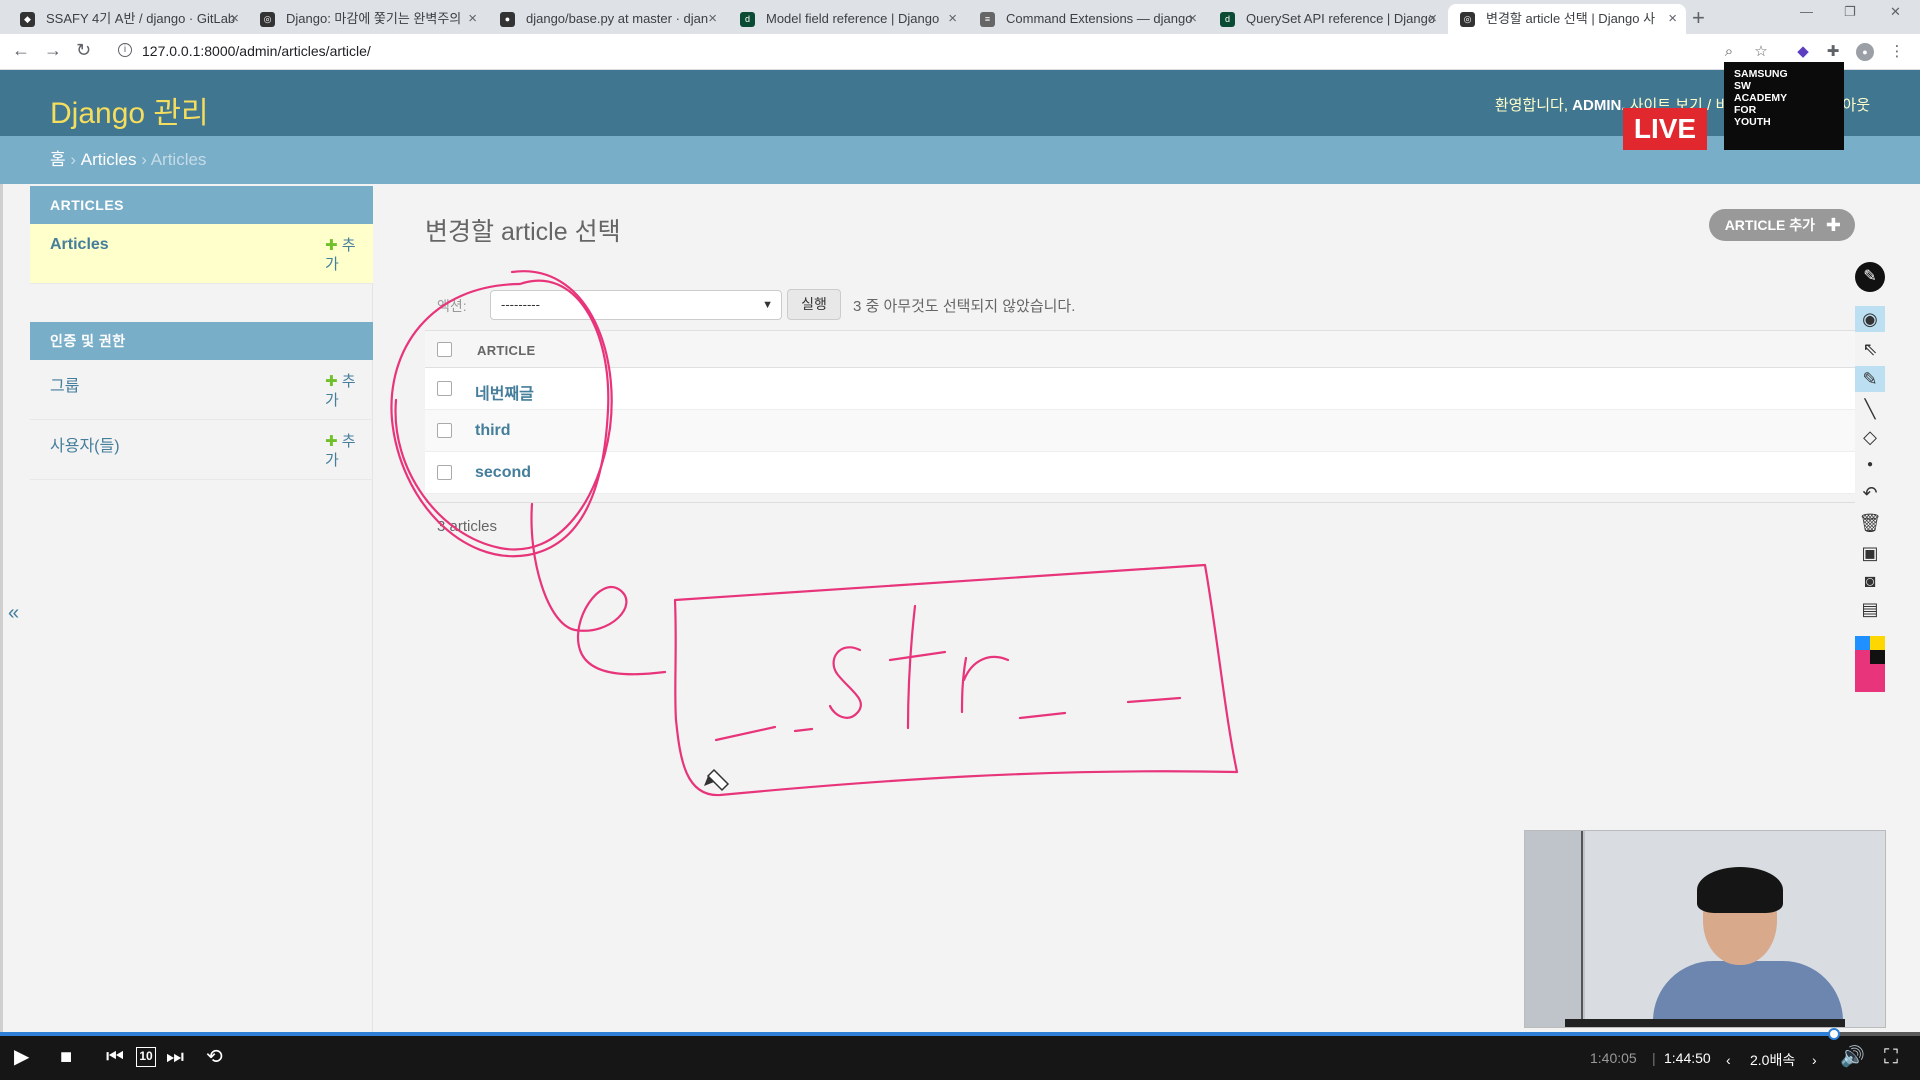  What do you see at coordinates (13, 613) in the screenshot?
I see `sidebar-collapse-toggle: «` at bounding box center [13, 613].